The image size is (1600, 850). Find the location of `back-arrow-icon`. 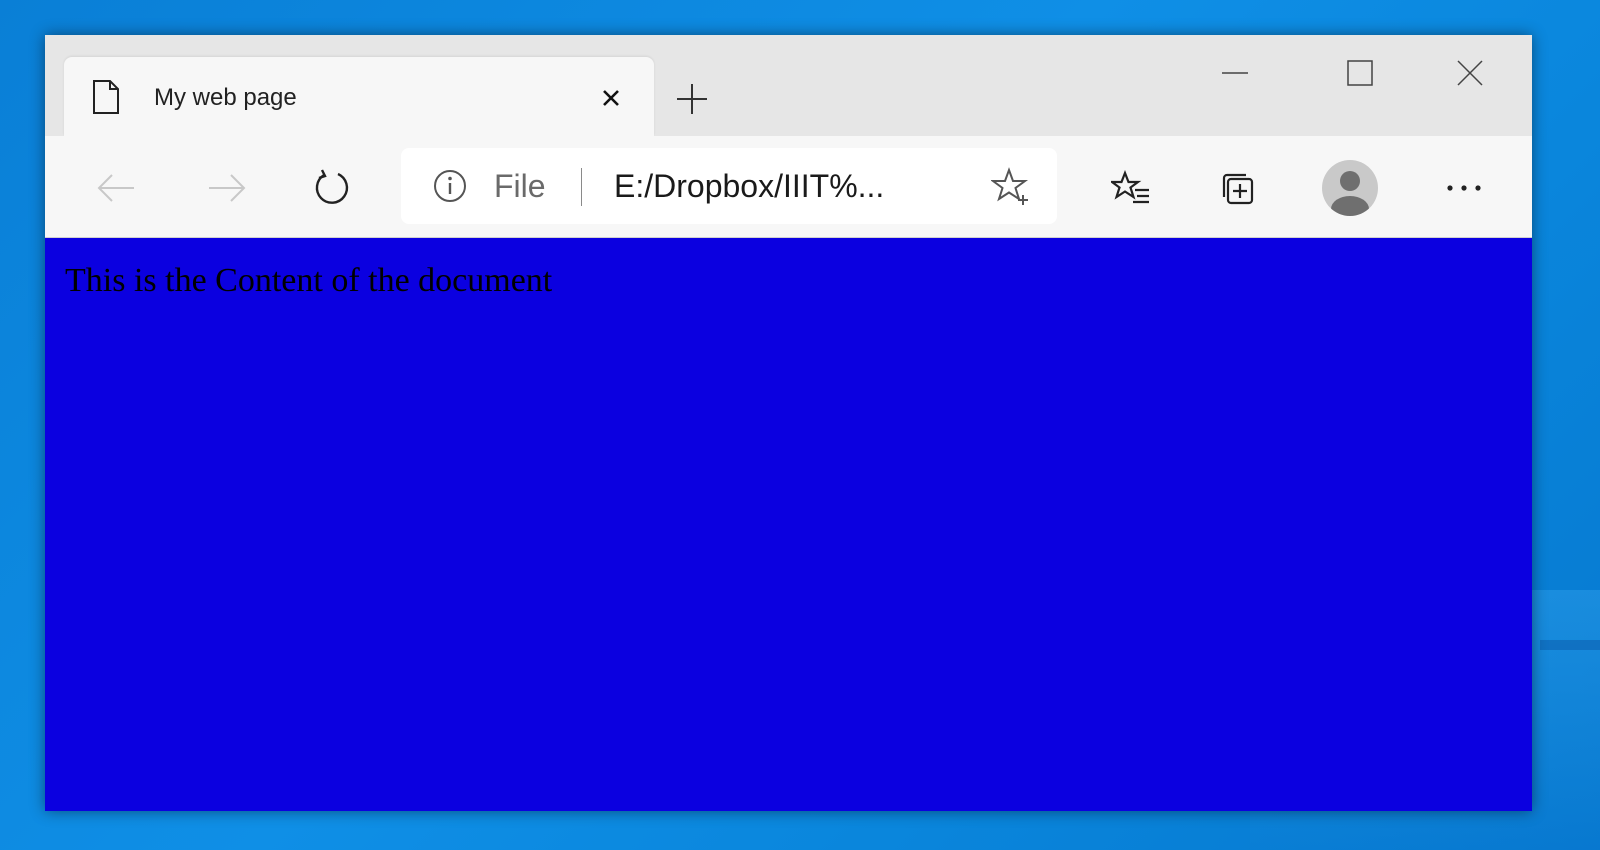

back-arrow-icon is located at coordinates (115, 188).